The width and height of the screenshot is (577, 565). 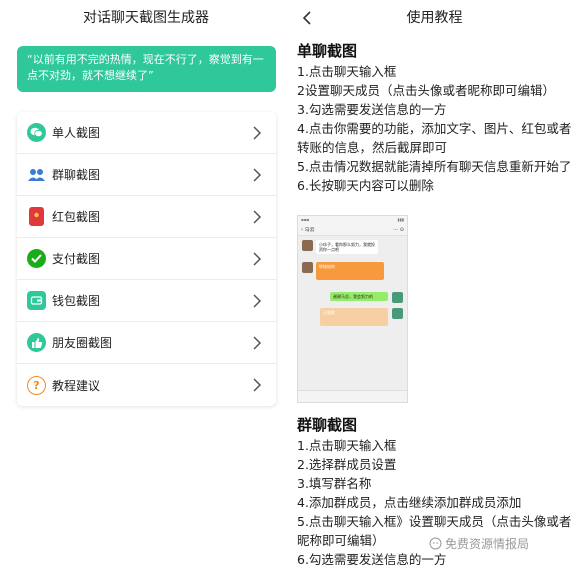 I want to click on received-transfer-bubble: 已收款, so click(x=354, y=317).